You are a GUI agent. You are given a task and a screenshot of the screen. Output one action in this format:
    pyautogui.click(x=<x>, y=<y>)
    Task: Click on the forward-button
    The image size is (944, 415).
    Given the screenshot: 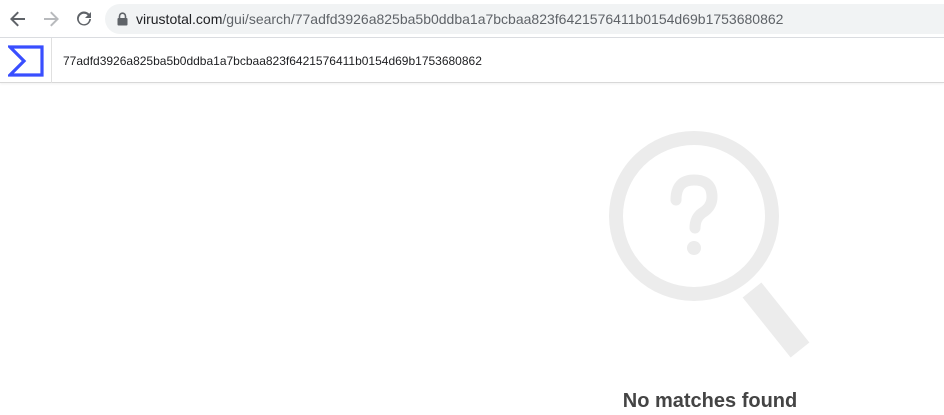 What is the action you would take?
    pyautogui.click(x=51, y=19)
    